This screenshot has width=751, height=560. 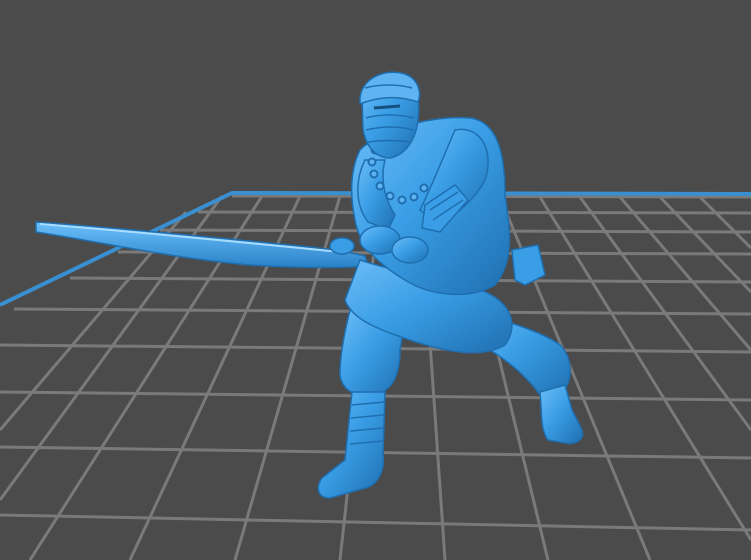 What do you see at coordinates (342, 246) in the screenshot?
I see `sword-guard` at bounding box center [342, 246].